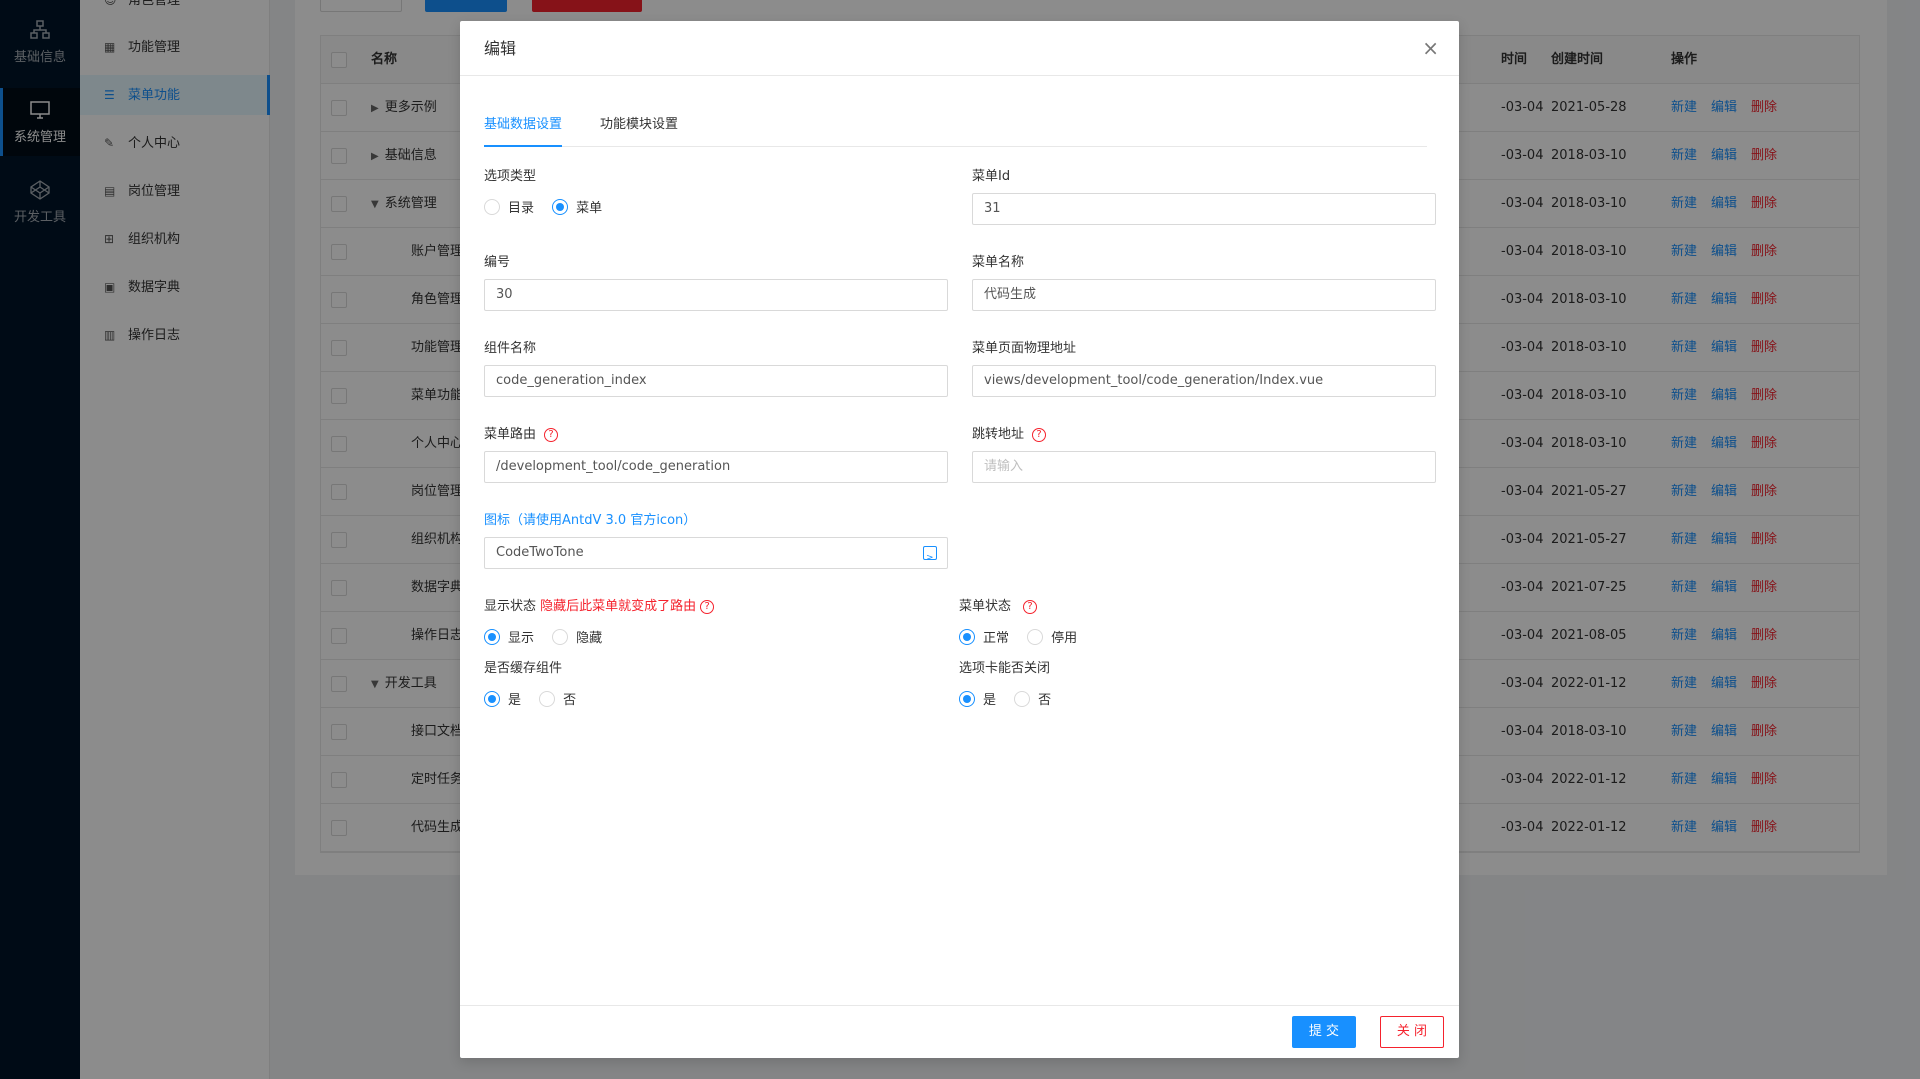  What do you see at coordinates (991, 176) in the screenshot?
I see `menu-id-label: 菜单Id` at bounding box center [991, 176].